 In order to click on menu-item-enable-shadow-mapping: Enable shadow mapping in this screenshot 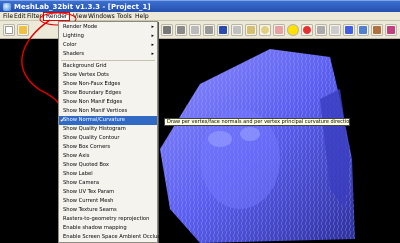, I will do `click(108, 228)`.